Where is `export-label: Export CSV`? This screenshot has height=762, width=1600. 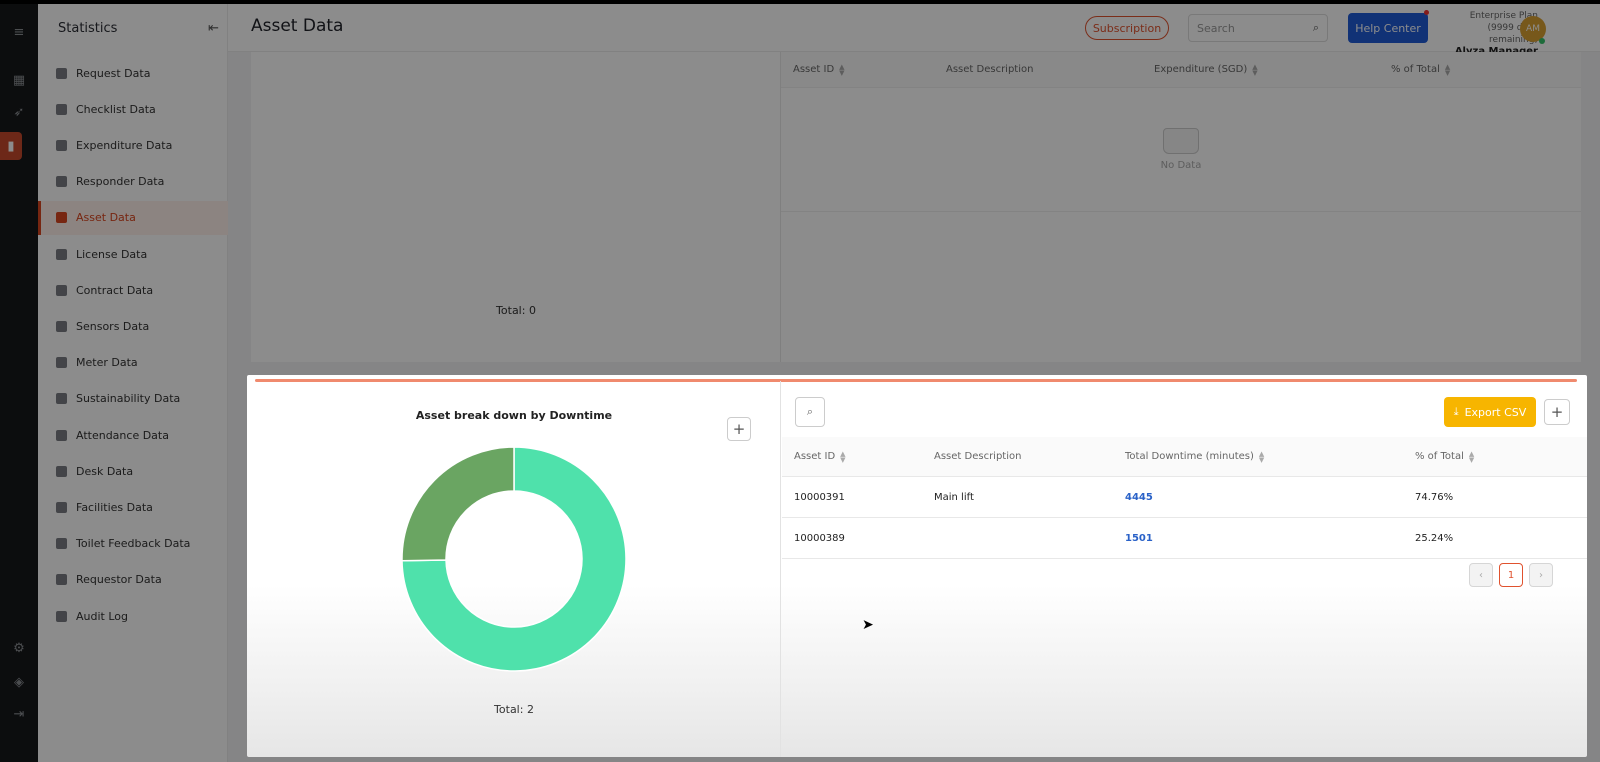
export-label: Export CSV is located at coordinates (1495, 412).